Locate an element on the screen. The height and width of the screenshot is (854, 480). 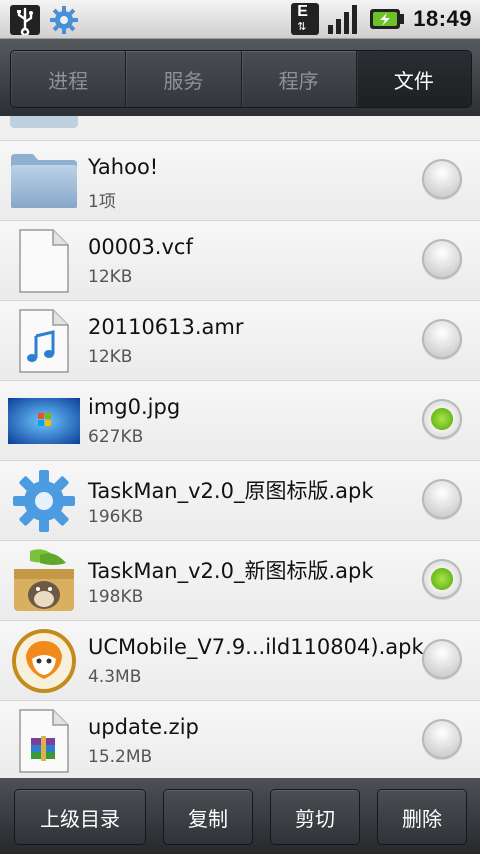
file-info: 15.2MB is located at coordinates (120, 757).